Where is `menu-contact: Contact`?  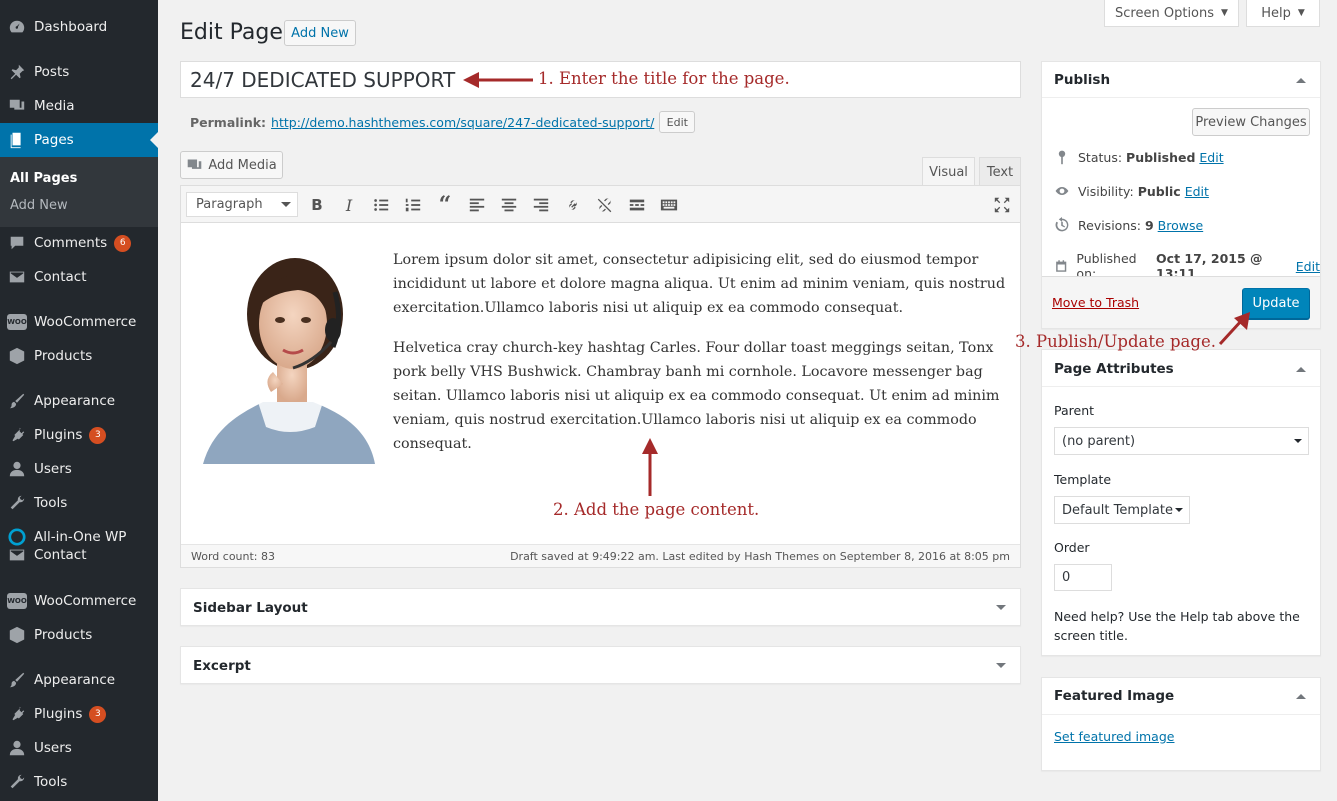 menu-contact: Contact is located at coordinates (79, 277).